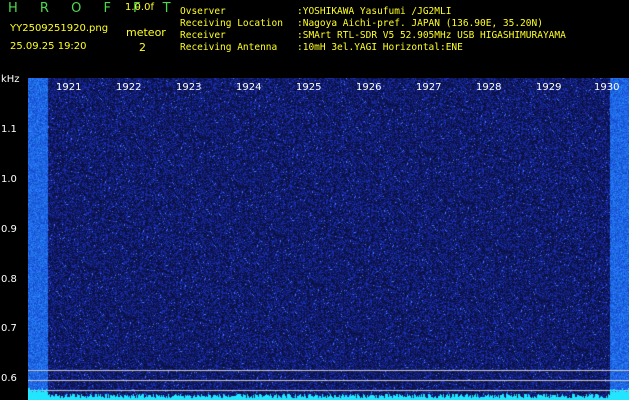 This screenshot has width=629, height=400. What do you see at coordinates (9, 378) in the screenshot?
I see `y-tick-label: 0.6` at bounding box center [9, 378].